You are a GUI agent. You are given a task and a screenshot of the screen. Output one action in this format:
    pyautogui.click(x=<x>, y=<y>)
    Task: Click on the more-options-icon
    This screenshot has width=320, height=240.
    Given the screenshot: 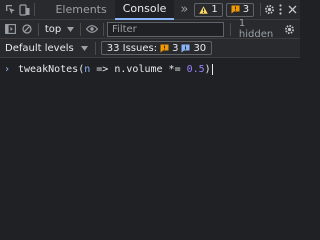 What is the action you would take?
    pyautogui.click(x=281, y=9)
    